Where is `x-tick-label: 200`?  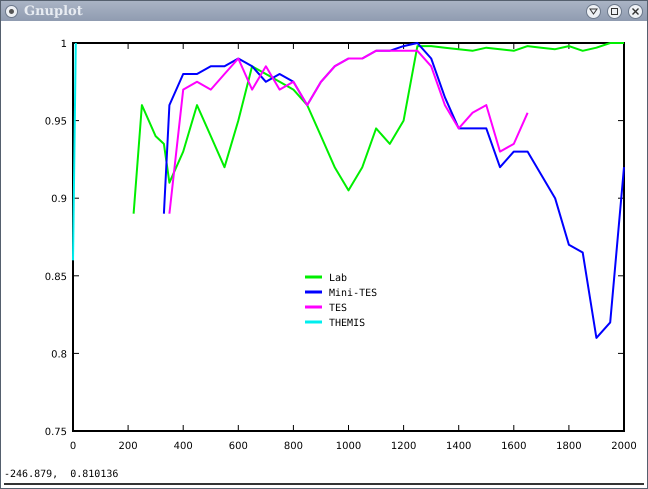 x-tick-label: 200 is located at coordinates (128, 446).